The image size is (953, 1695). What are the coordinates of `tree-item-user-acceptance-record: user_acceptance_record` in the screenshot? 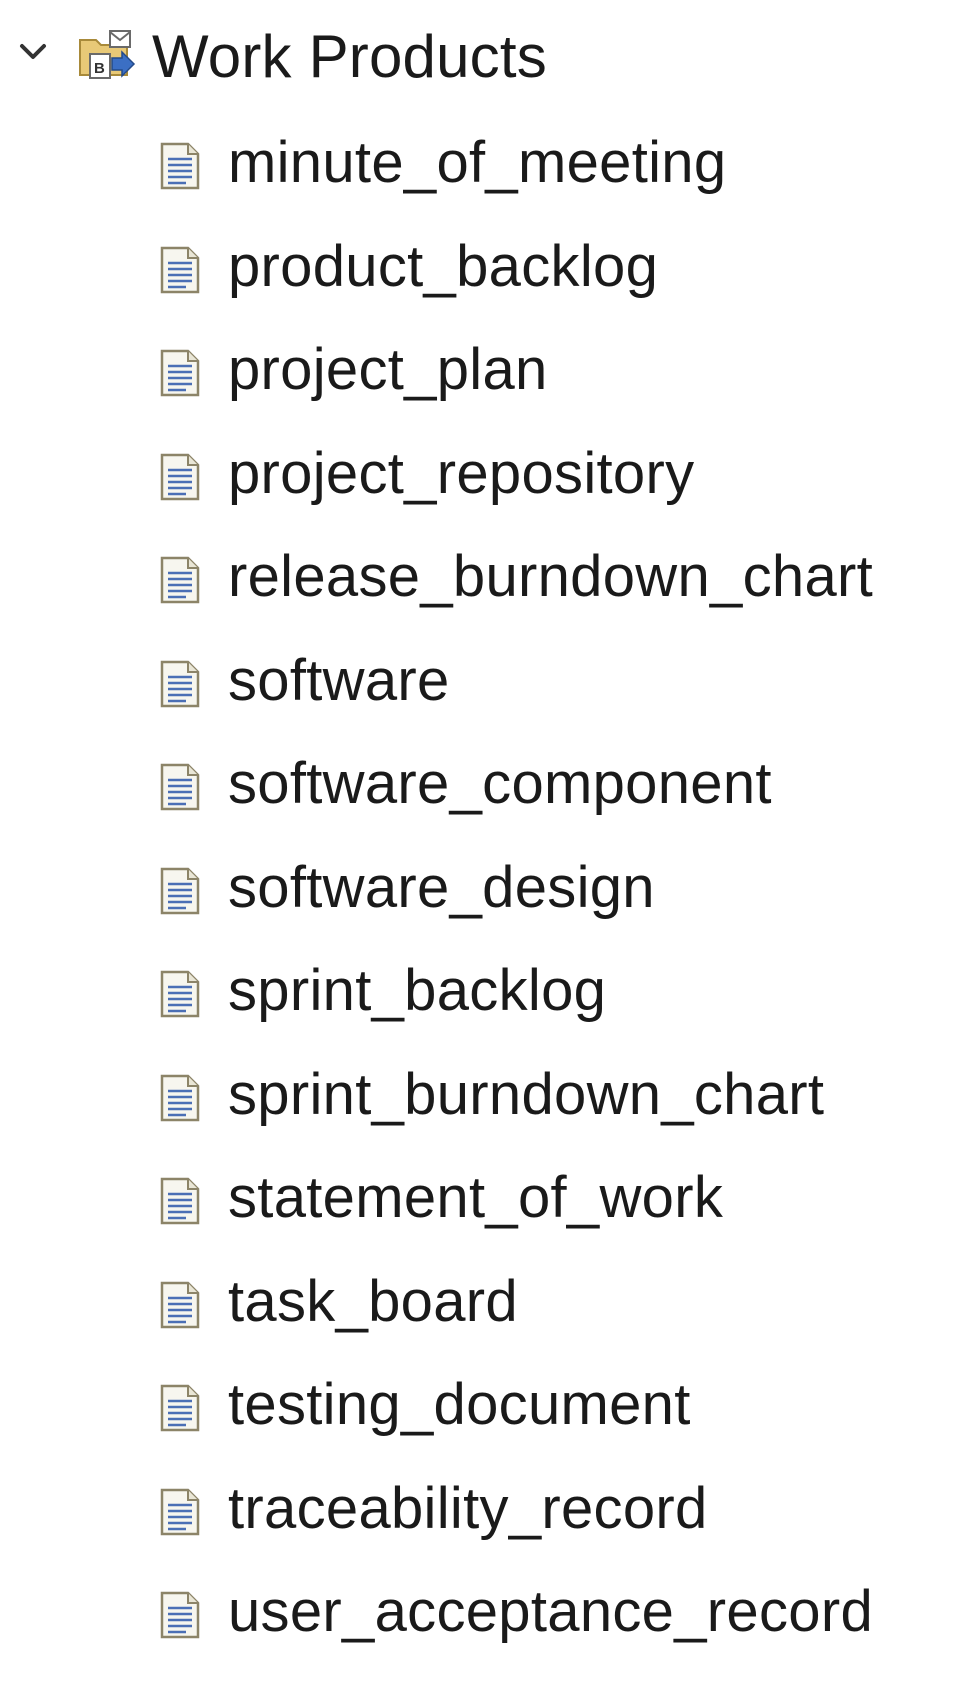 It's located at (476, 1617).